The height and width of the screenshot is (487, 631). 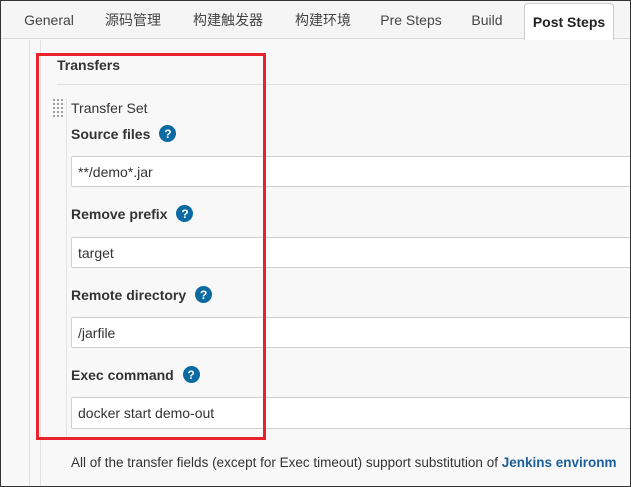 What do you see at coordinates (122, 374) in the screenshot?
I see `exec-command-label-text: Exec command` at bounding box center [122, 374].